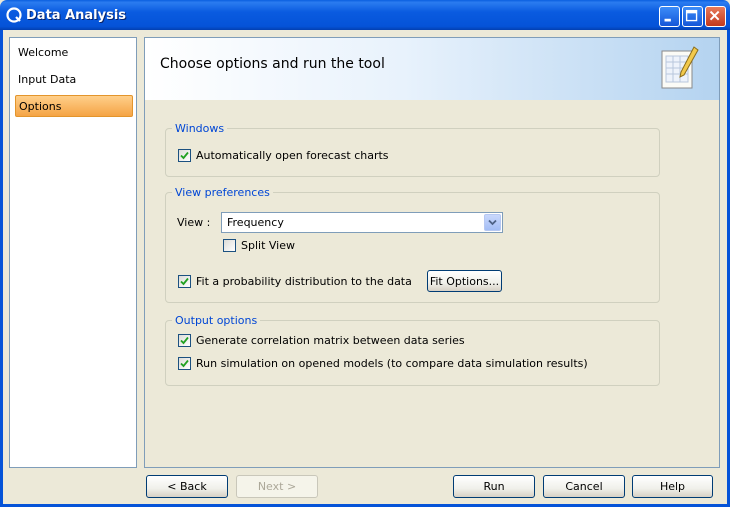  I want to click on dropdown-button, so click(492, 222).